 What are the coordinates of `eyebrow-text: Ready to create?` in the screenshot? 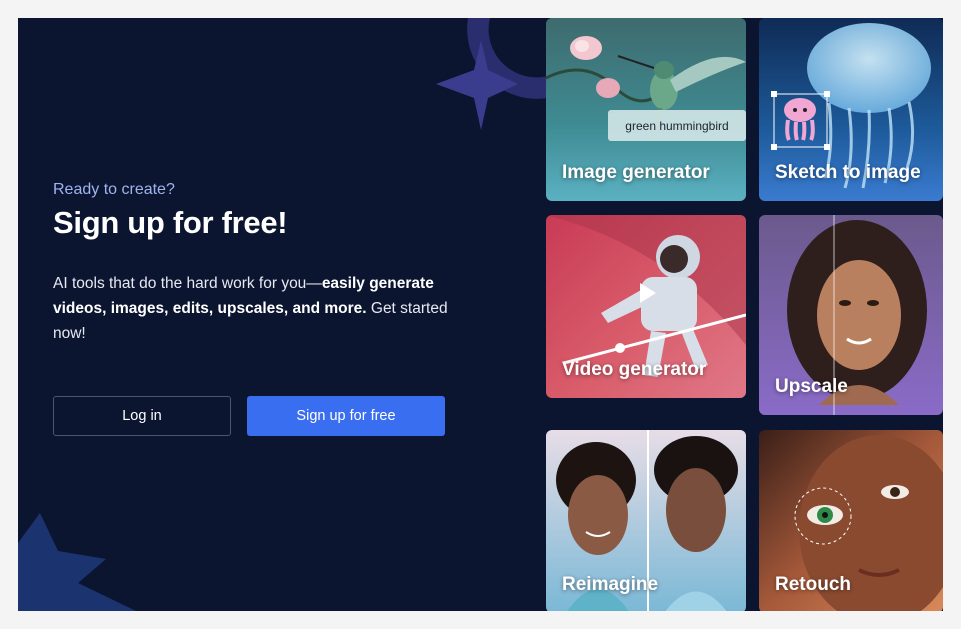 It's located at (114, 189).